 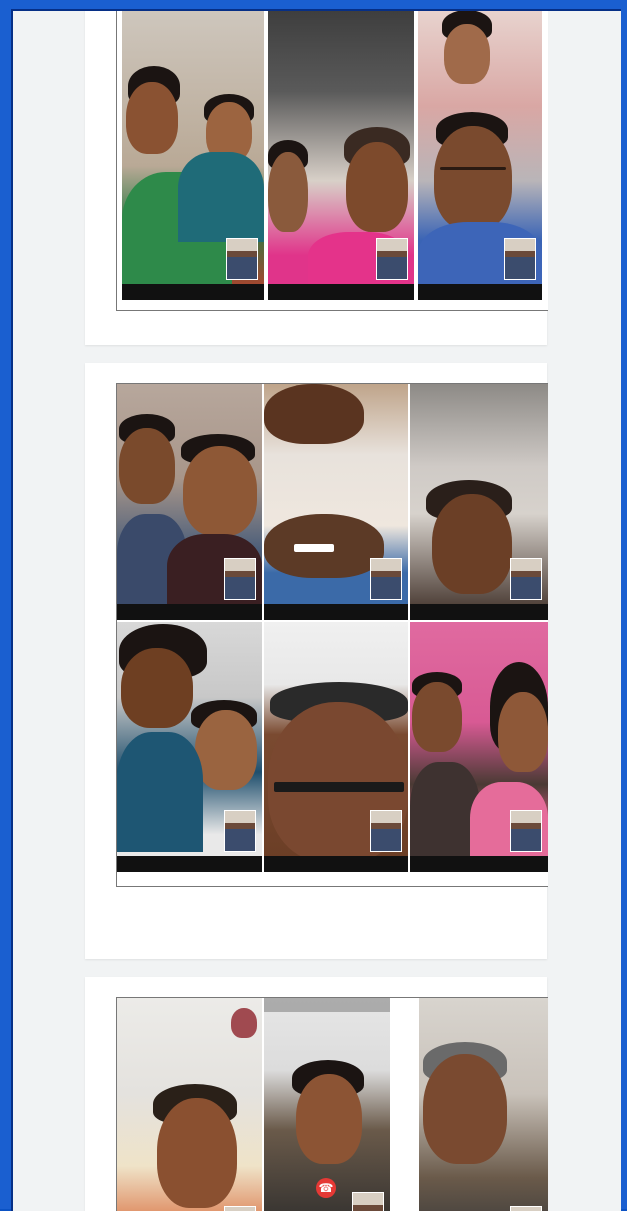 I want to click on video-call-tile: ☎, so click(x=327, y=1104).